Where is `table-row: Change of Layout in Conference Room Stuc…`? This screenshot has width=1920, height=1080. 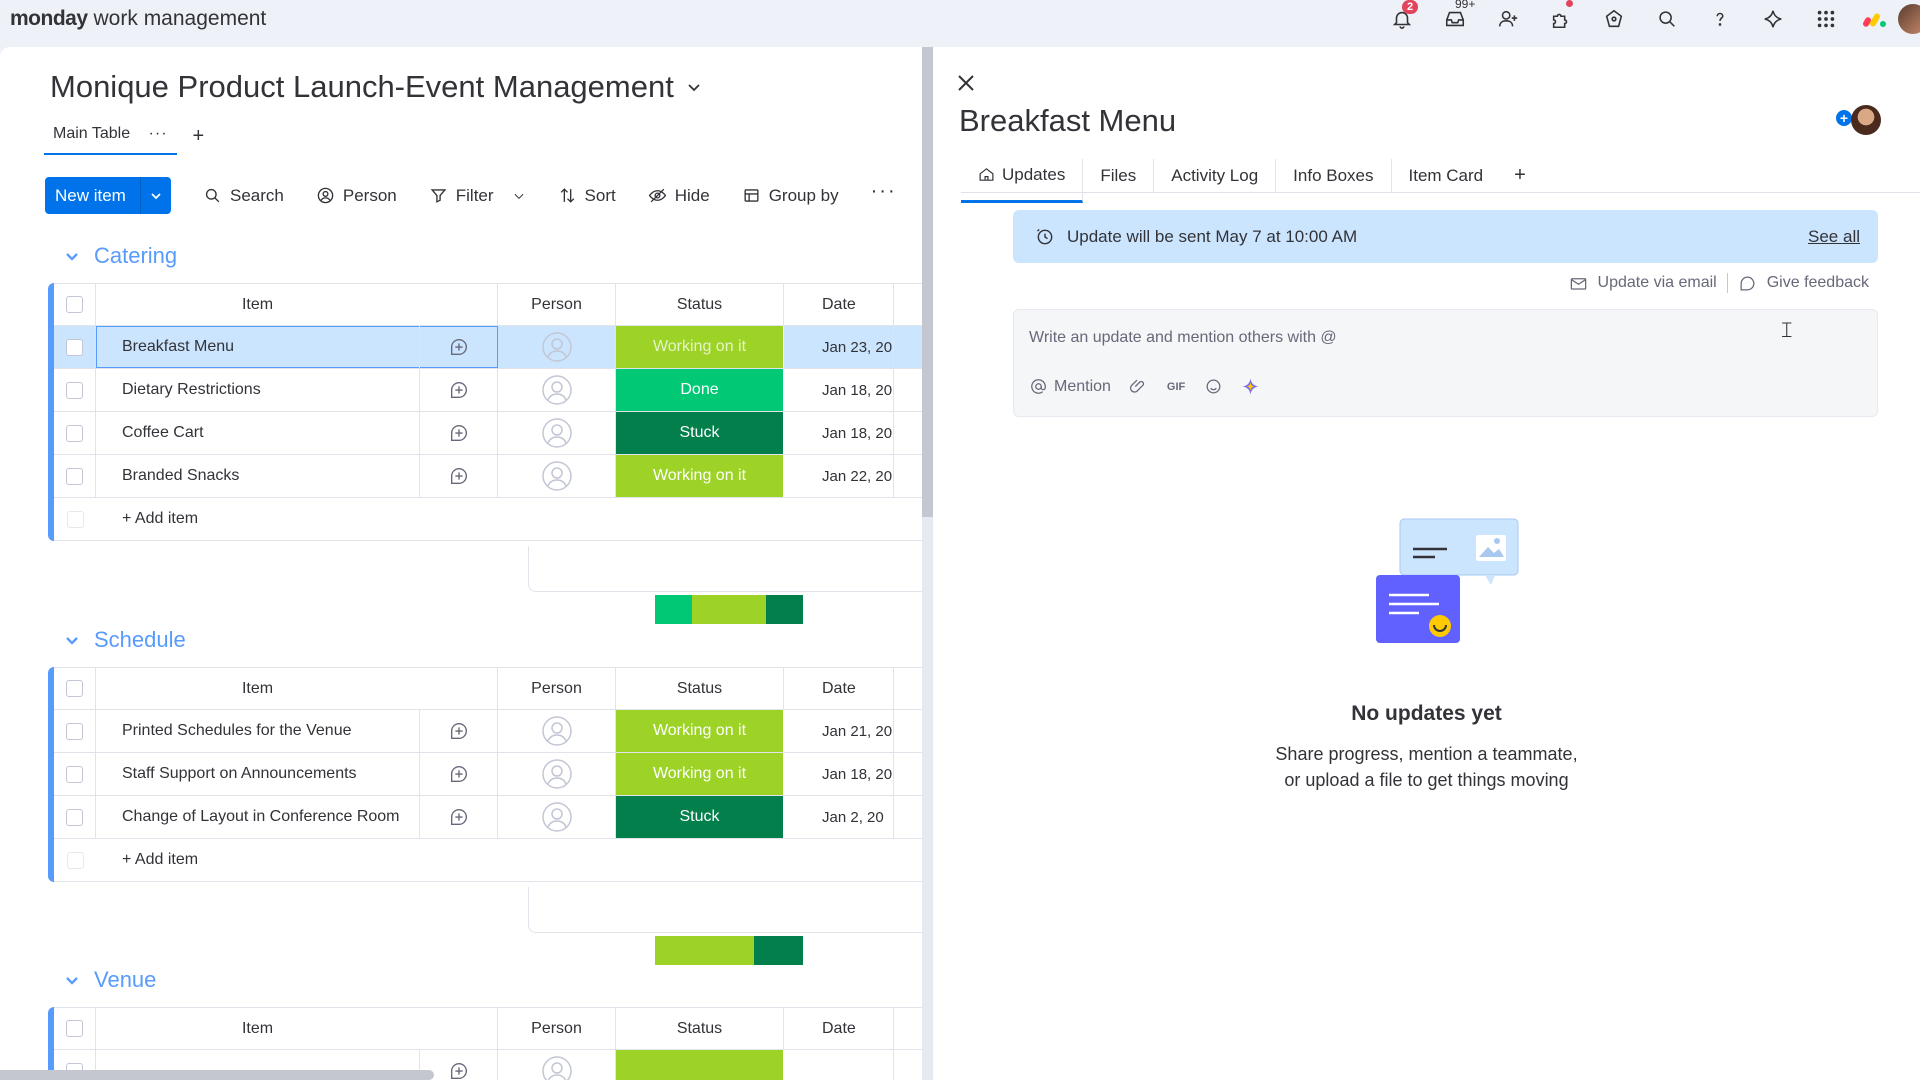 table-row: Change of Layout in Conference Room Stuc… is located at coordinates (489, 817).